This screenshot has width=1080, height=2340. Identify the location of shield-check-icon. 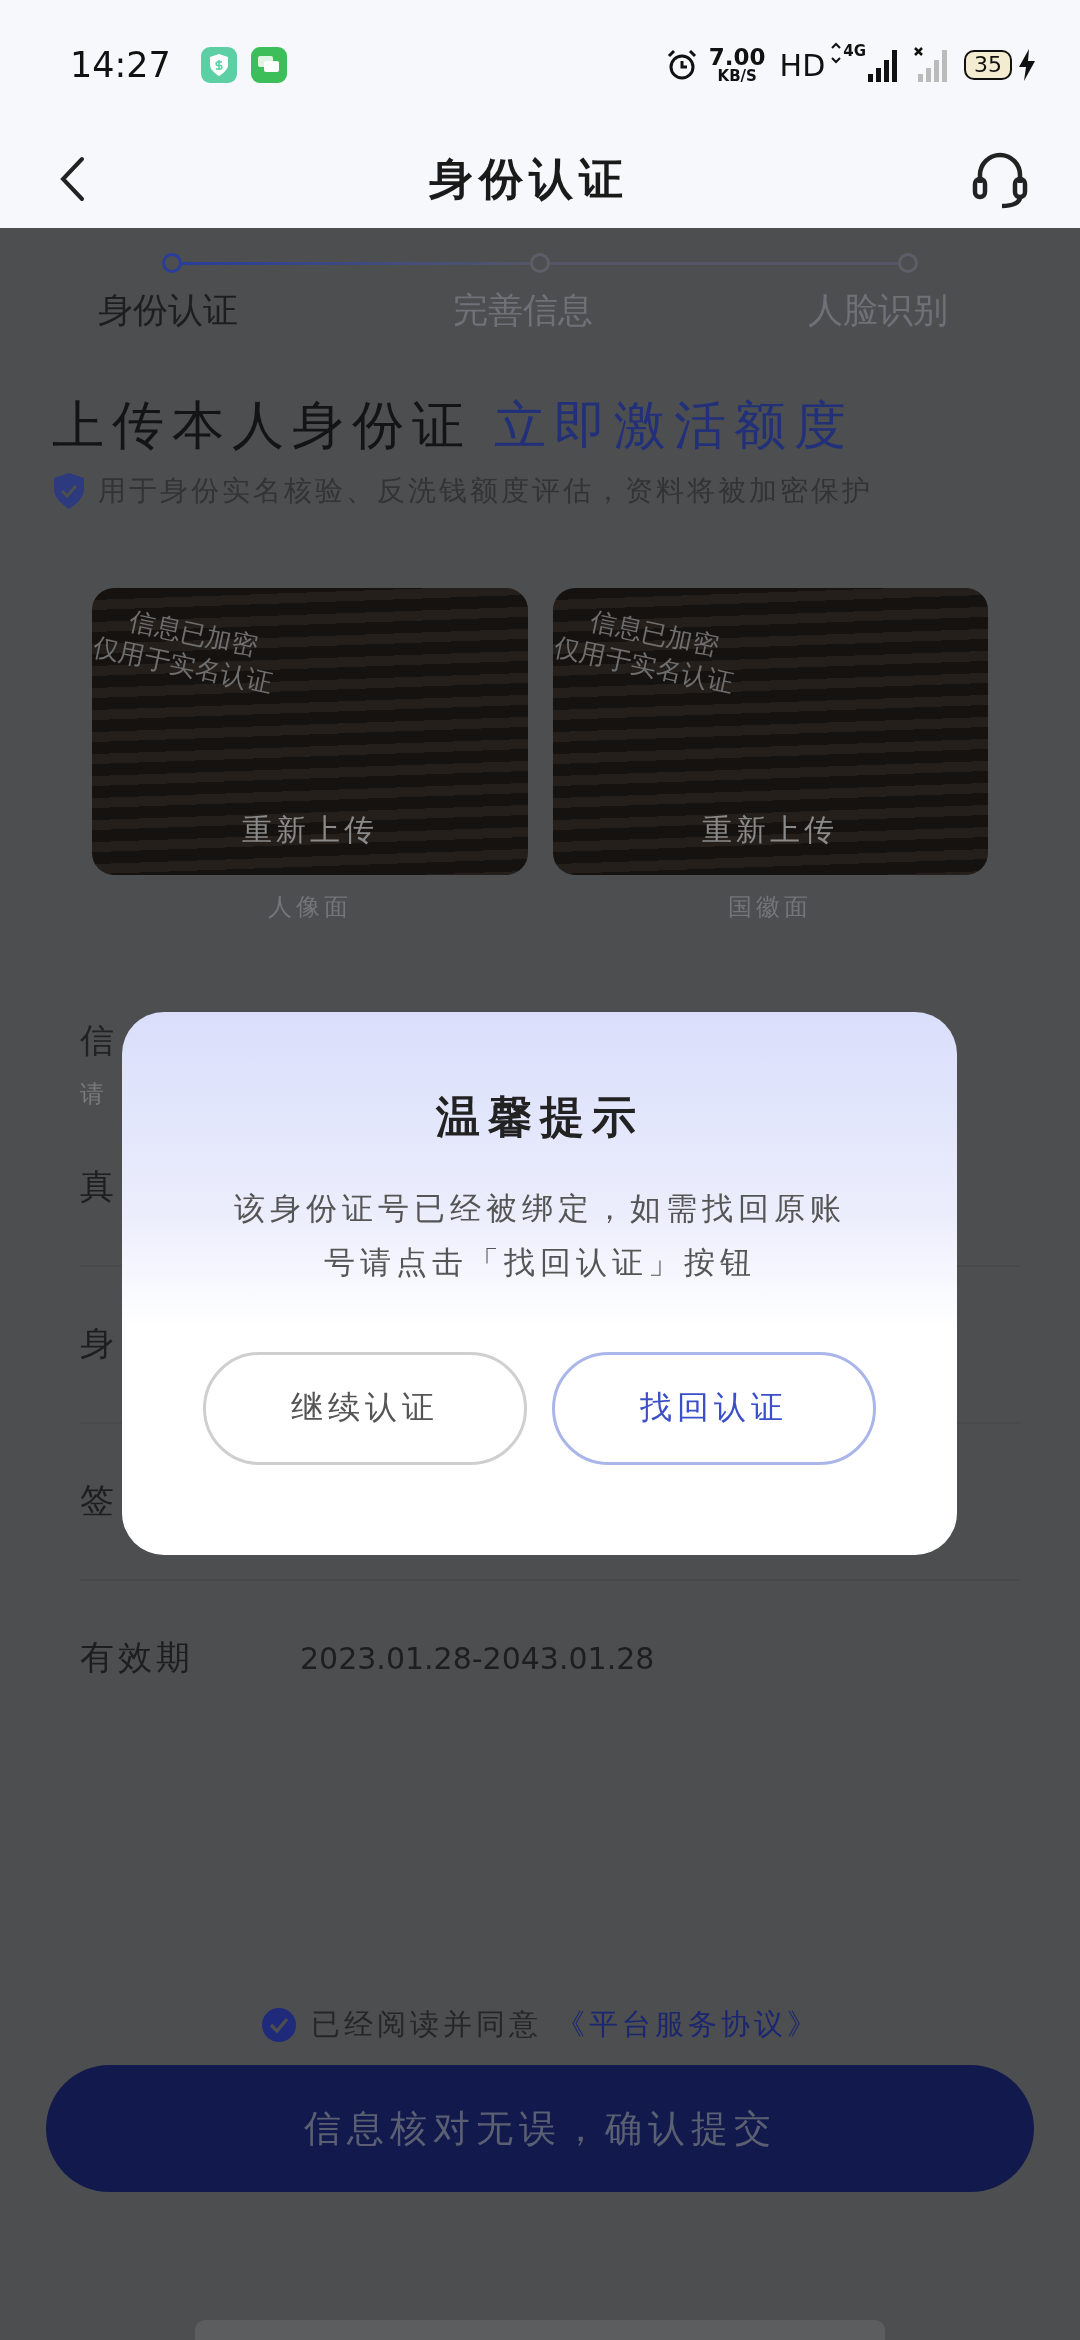
(69, 490).